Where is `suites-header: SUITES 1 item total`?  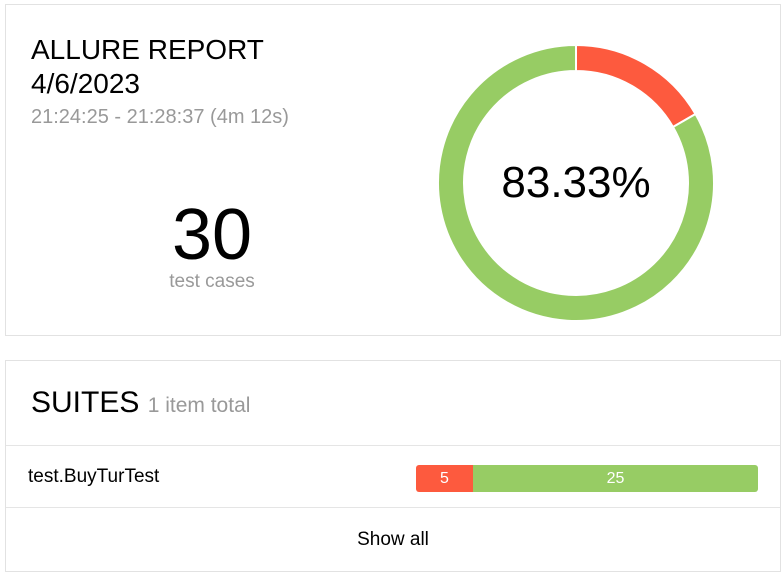 suites-header: SUITES 1 item total is located at coordinates (140, 404).